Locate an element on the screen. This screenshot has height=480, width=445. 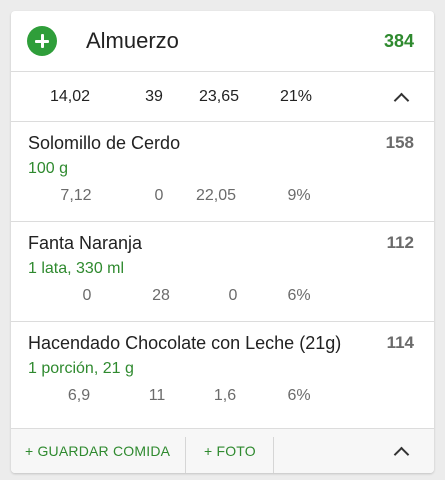
food-protein: 22,05 is located at coordinates (216, 195).